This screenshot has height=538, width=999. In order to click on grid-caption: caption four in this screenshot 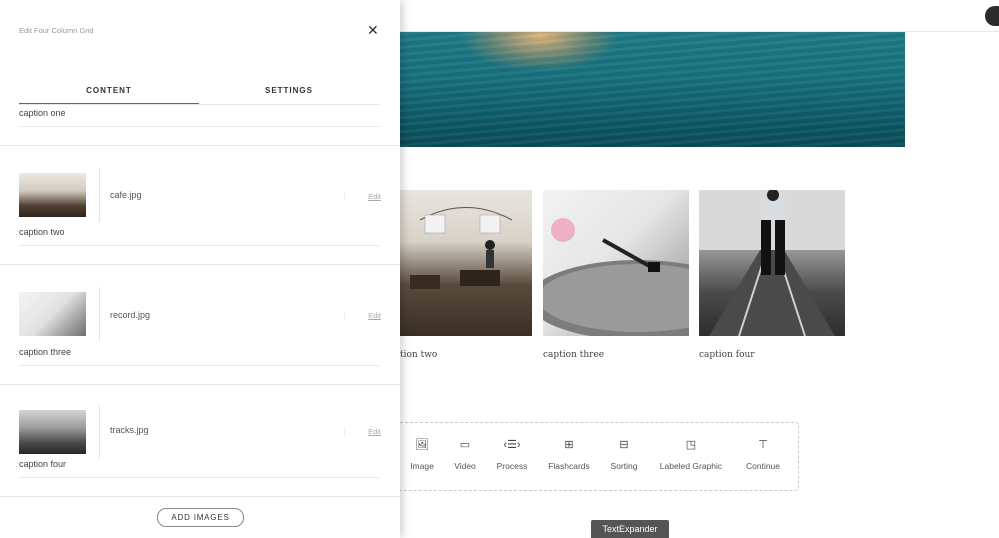, I will do `click(727, 355)`.